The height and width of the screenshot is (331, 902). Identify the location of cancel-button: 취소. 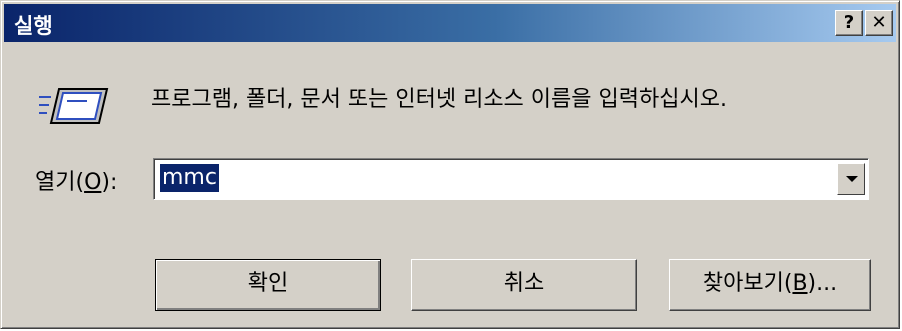
(524, 285).